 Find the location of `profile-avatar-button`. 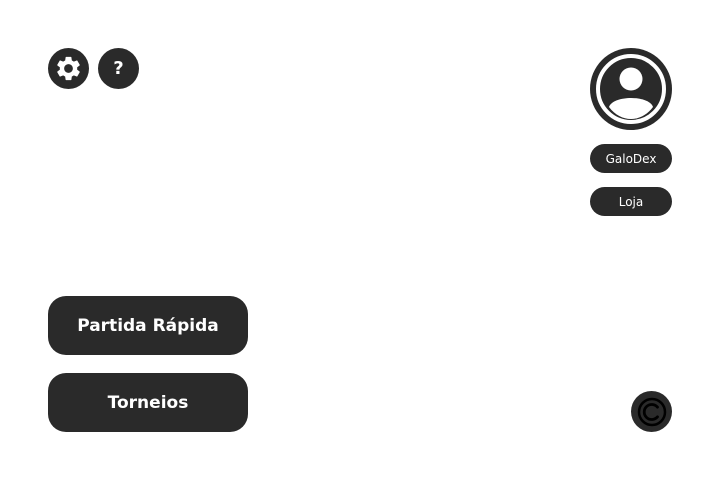

profile-avatar-button is located at coordinates (631, 89).